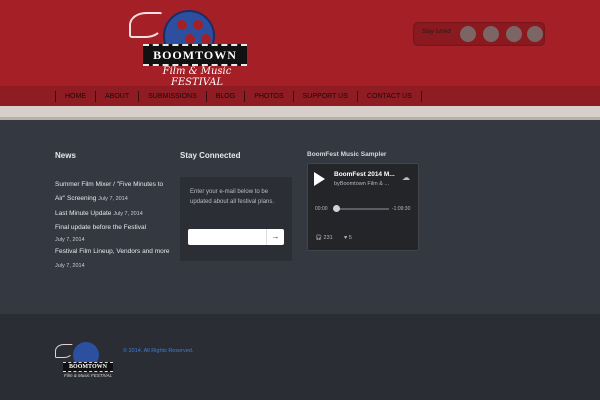  What do you see at coordinates (318, 238) in the screenshot?
I see `headphones-icon: 🎧︎` at bounding box center [318, 238].